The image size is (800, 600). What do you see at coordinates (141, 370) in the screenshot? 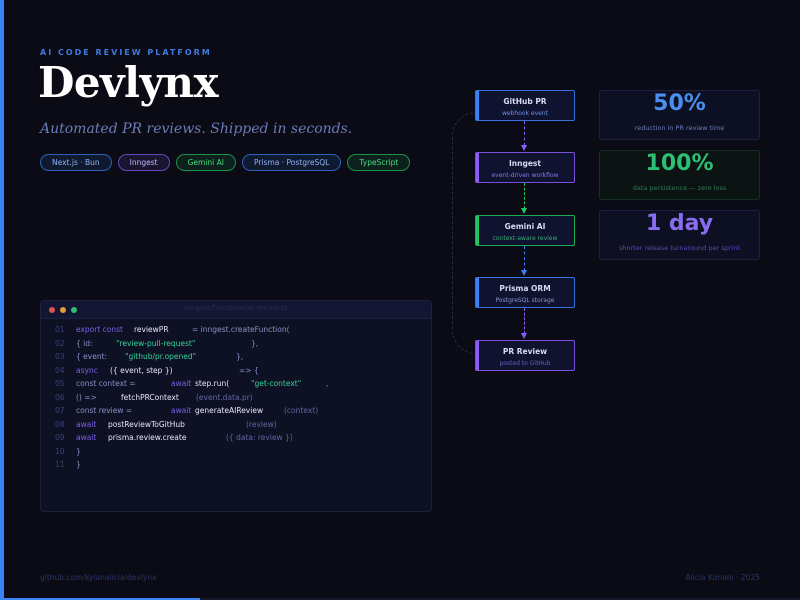
I see `code-token: ({ event, step })` at bounding box center [141, 370].